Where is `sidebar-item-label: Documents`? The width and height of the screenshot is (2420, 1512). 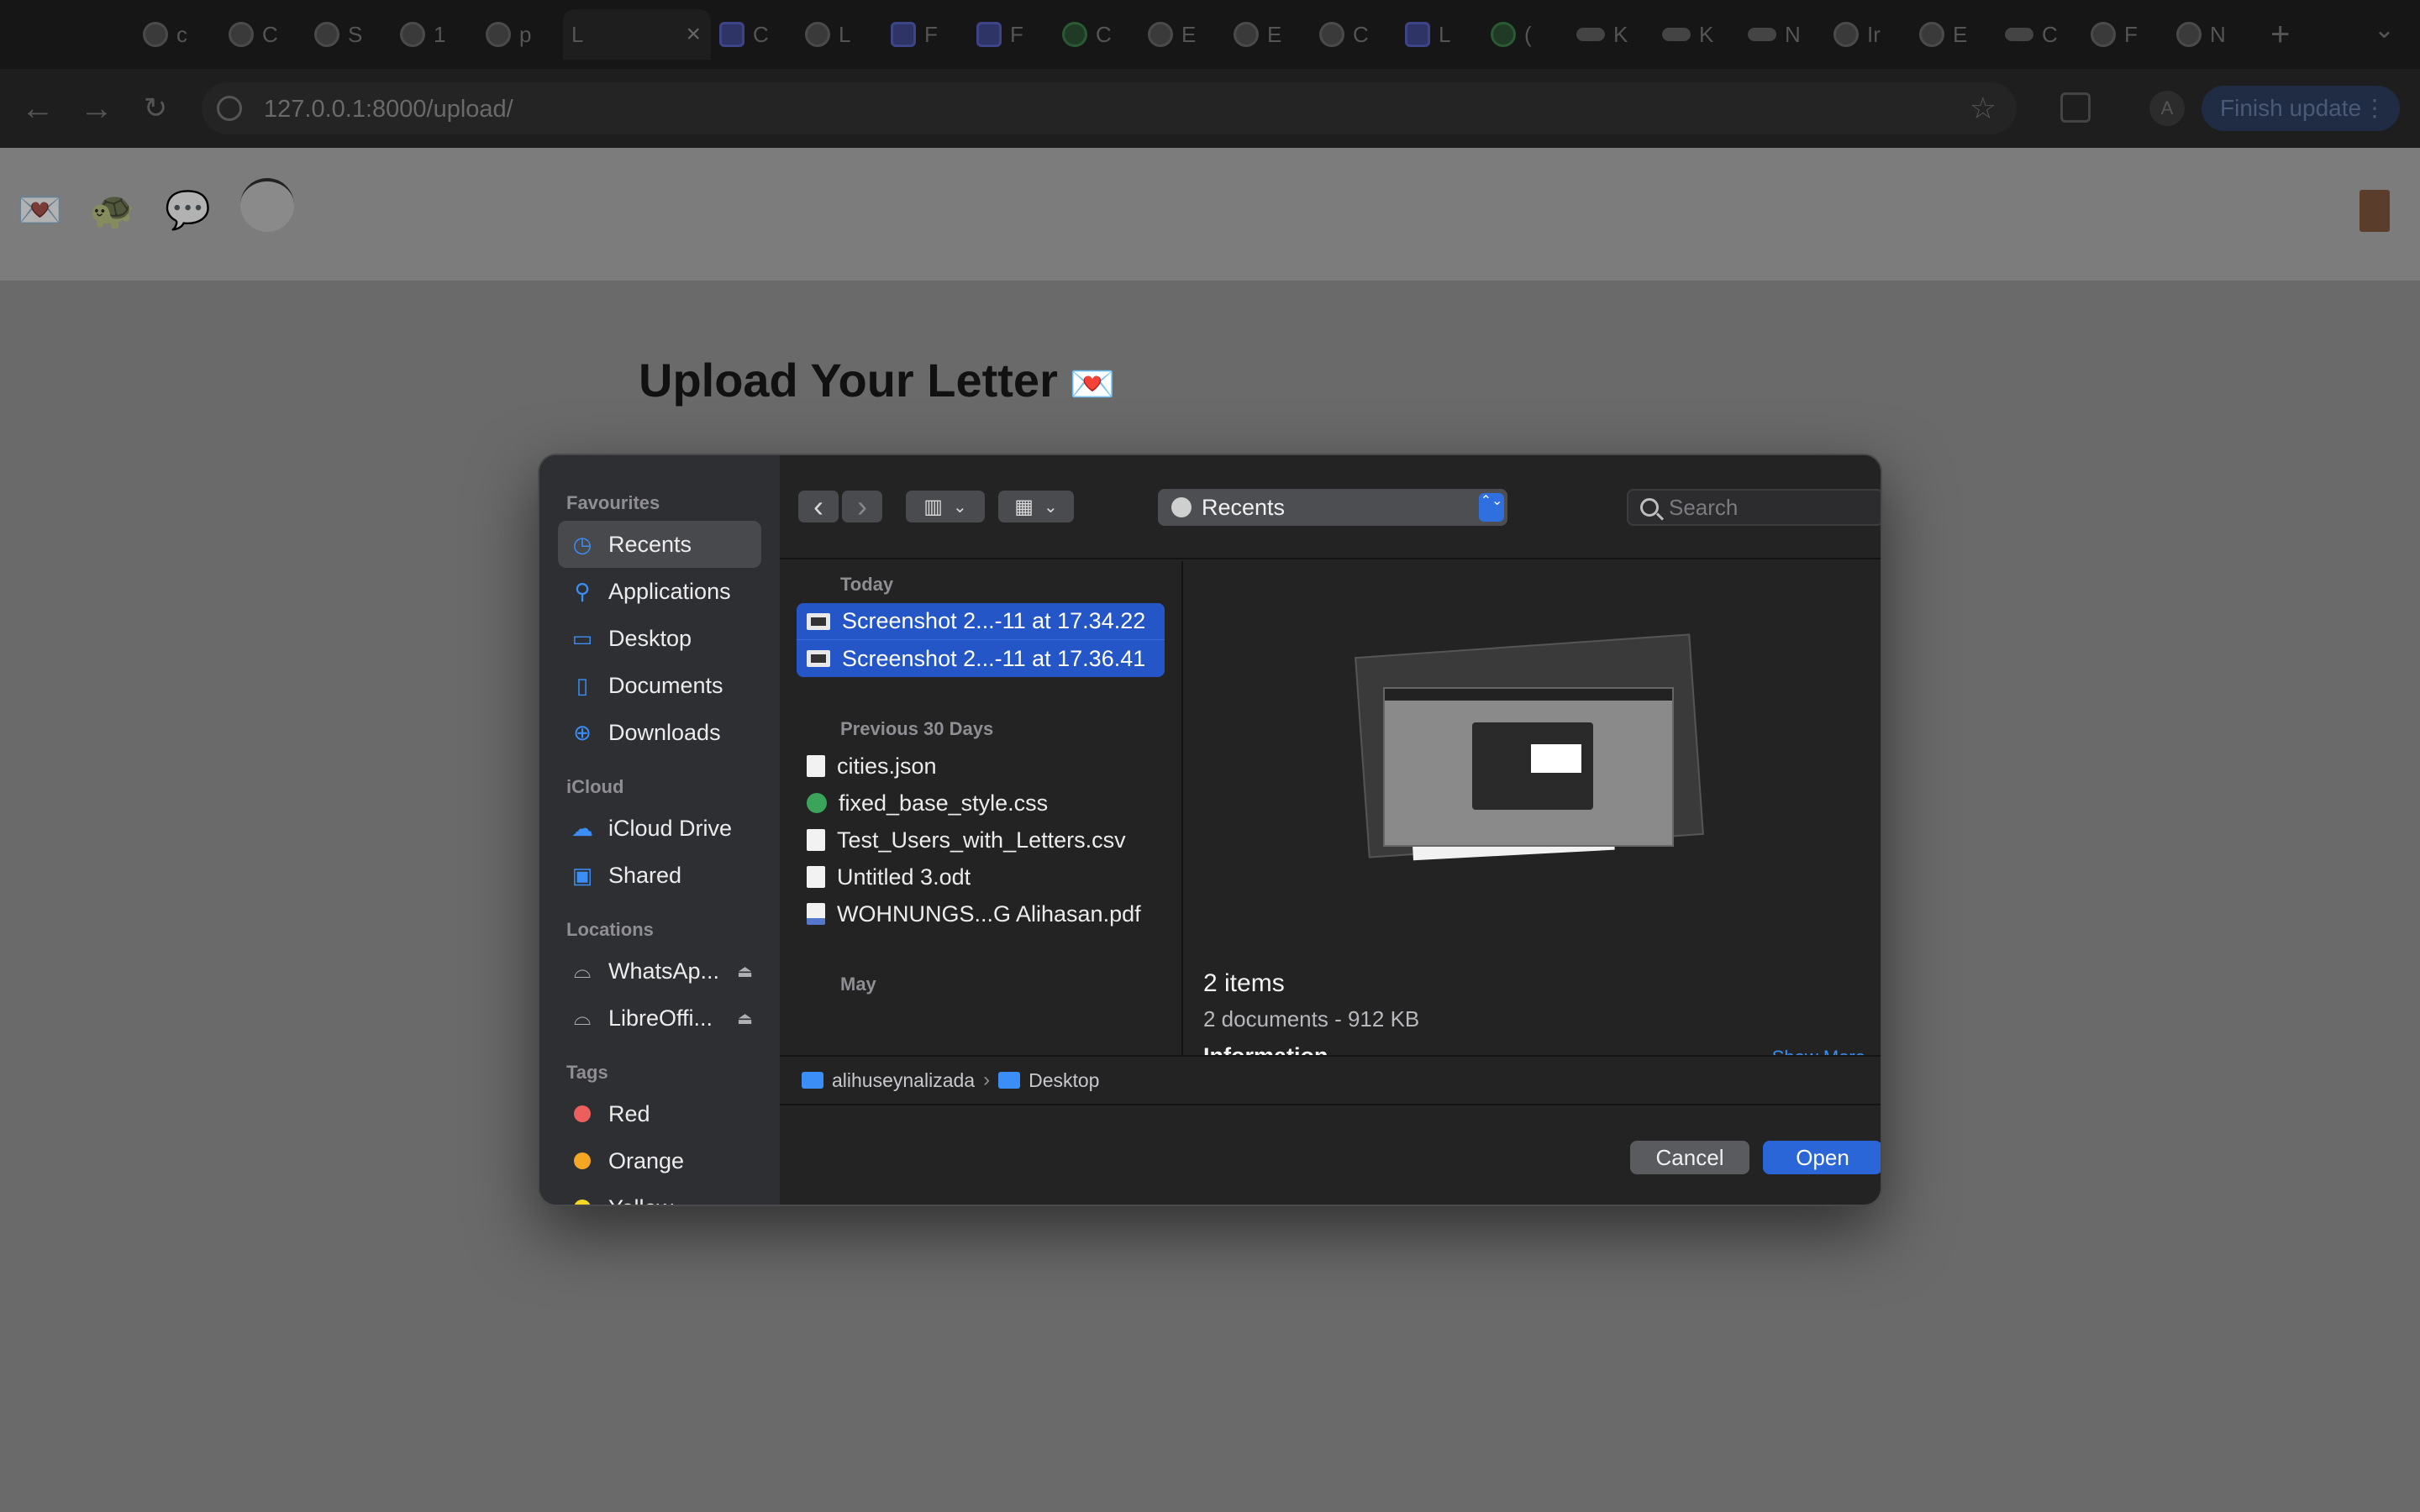
sidebar-item-label: Documents is located at coordinates (665, 685).